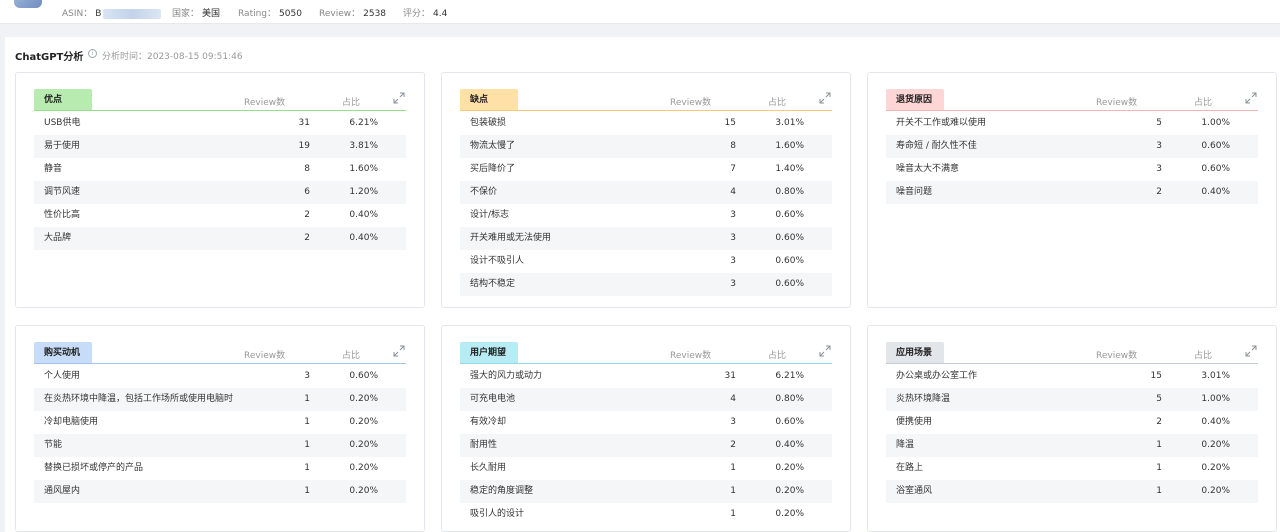 The height and width of the screenshot is (532, 1280). Describe the element at coordinates (270, 12) in the screenshot. I see `rating-field: Rating： 5050` at that location.